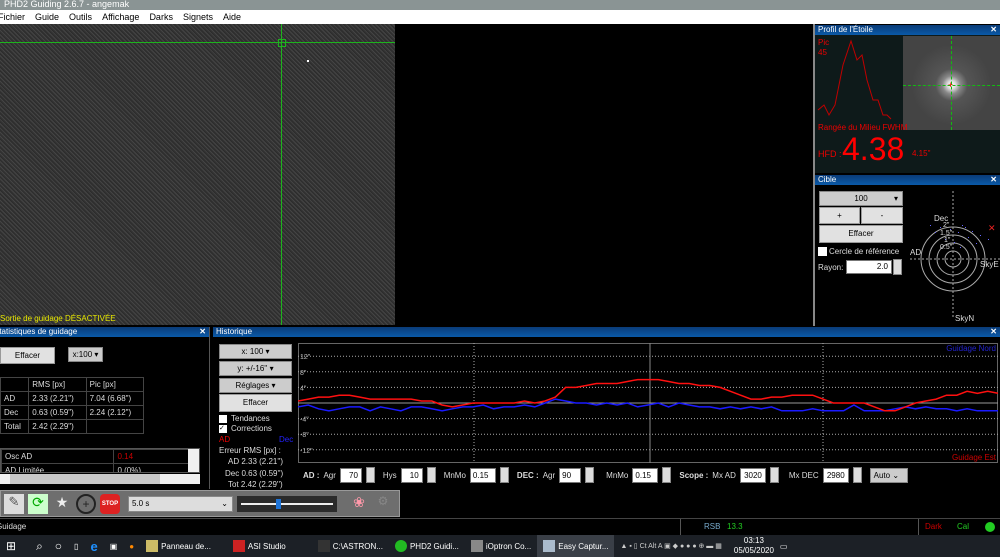 This screenshot has height=557, width=1000. I want to click on y-tick-label: 12", so click(305, 357).